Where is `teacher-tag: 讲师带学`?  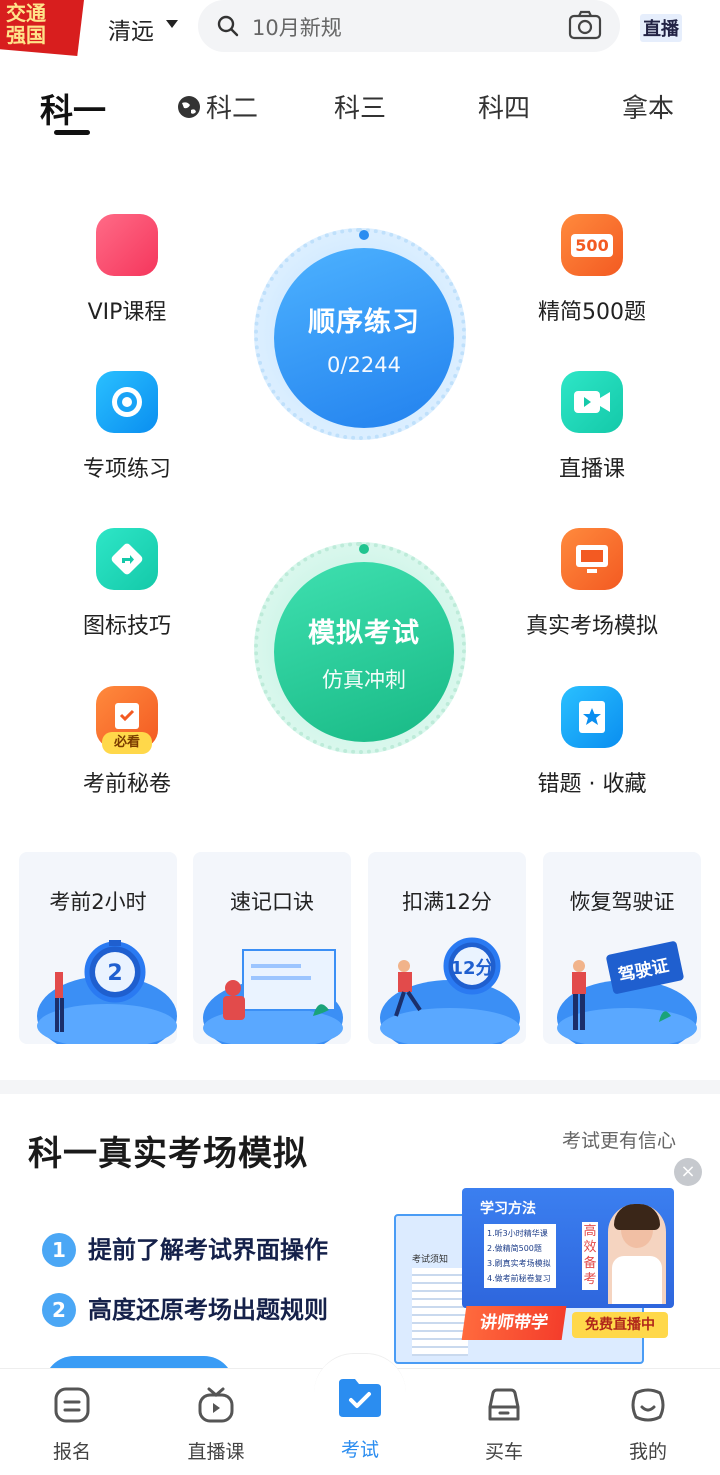
teacher-tag: 讲师带学 is located at coordinates (514, 1323).